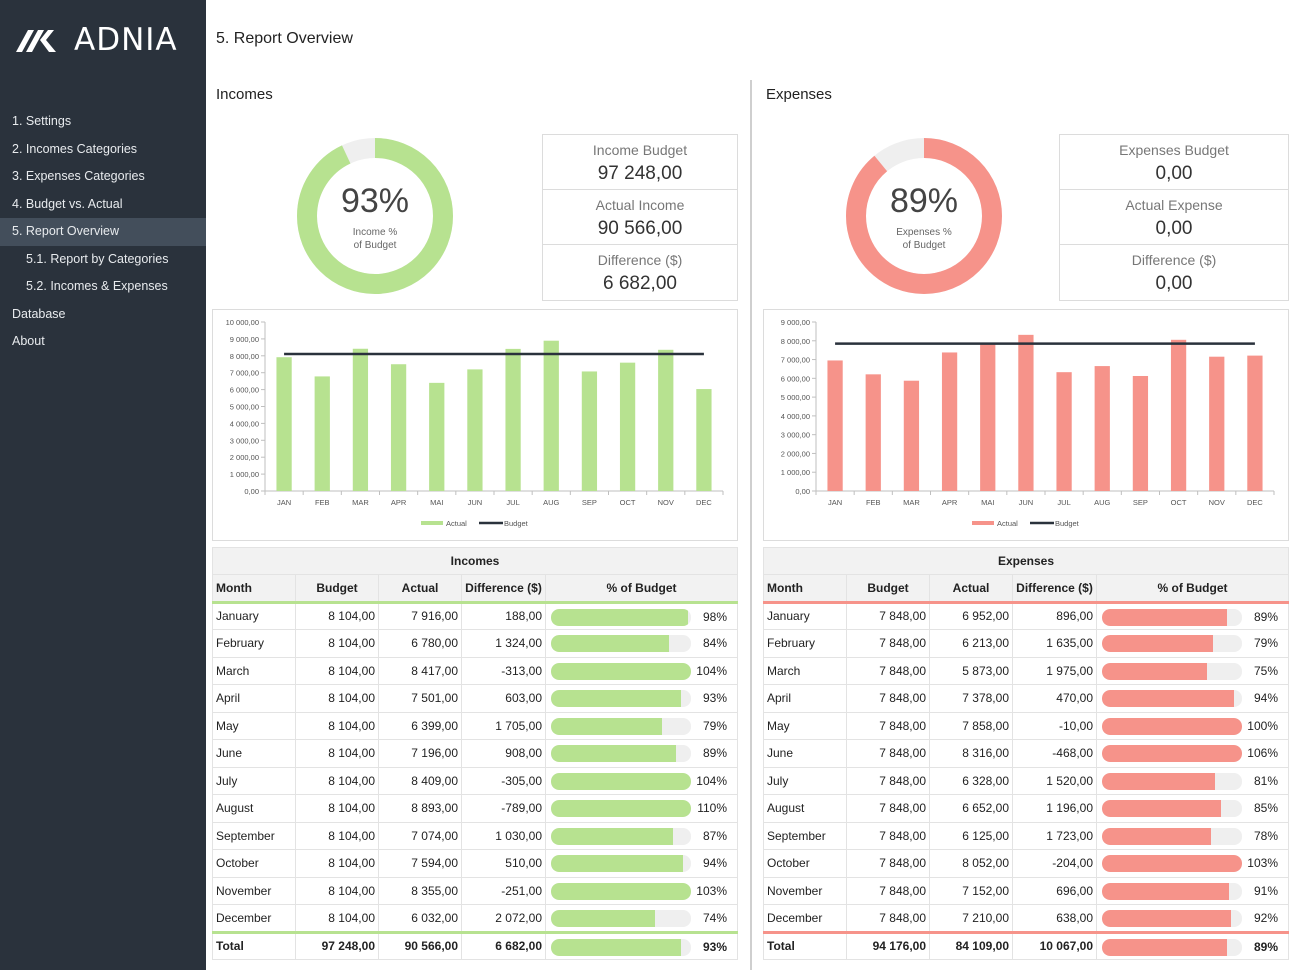 The image size is (1307, 970). I want to click on cell-difference: 908,00, so click(503, 753).